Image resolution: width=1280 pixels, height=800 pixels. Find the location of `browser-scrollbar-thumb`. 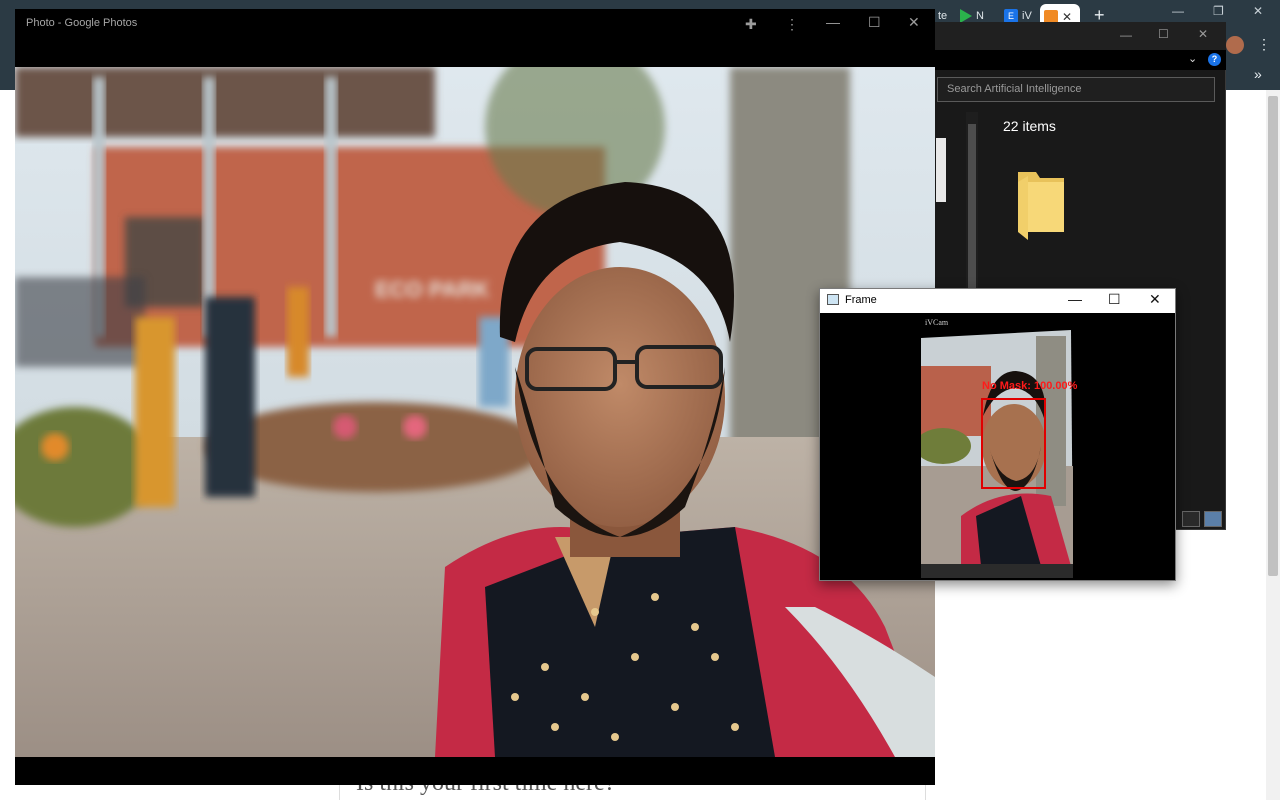

browser-scrollbar-thumb is located at coordinates (1273, 336).